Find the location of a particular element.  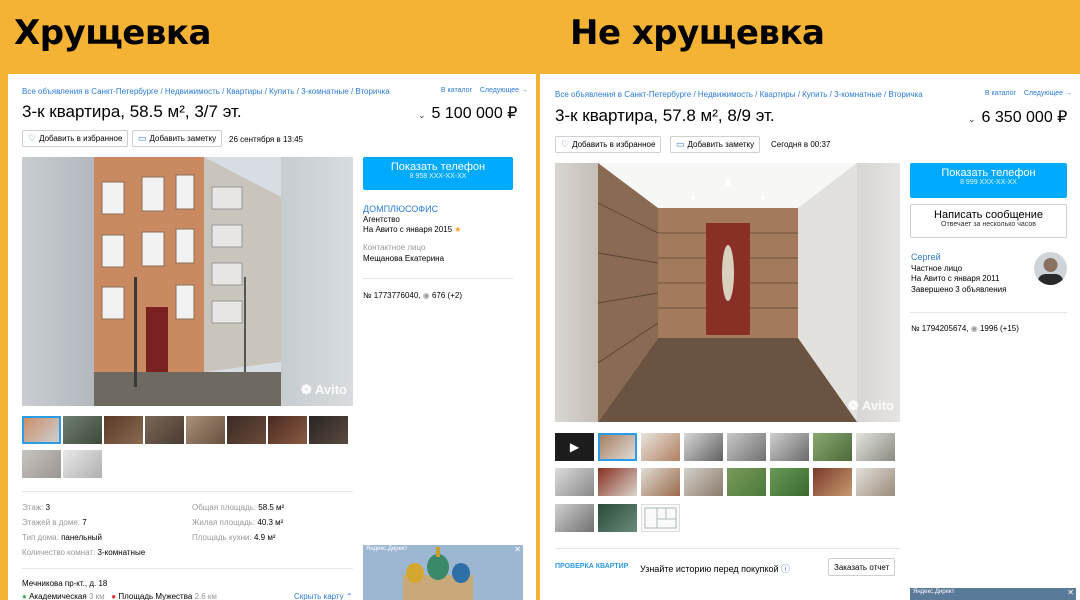

avito-logo-icon: ❁ is located at coordinates (306, 389).